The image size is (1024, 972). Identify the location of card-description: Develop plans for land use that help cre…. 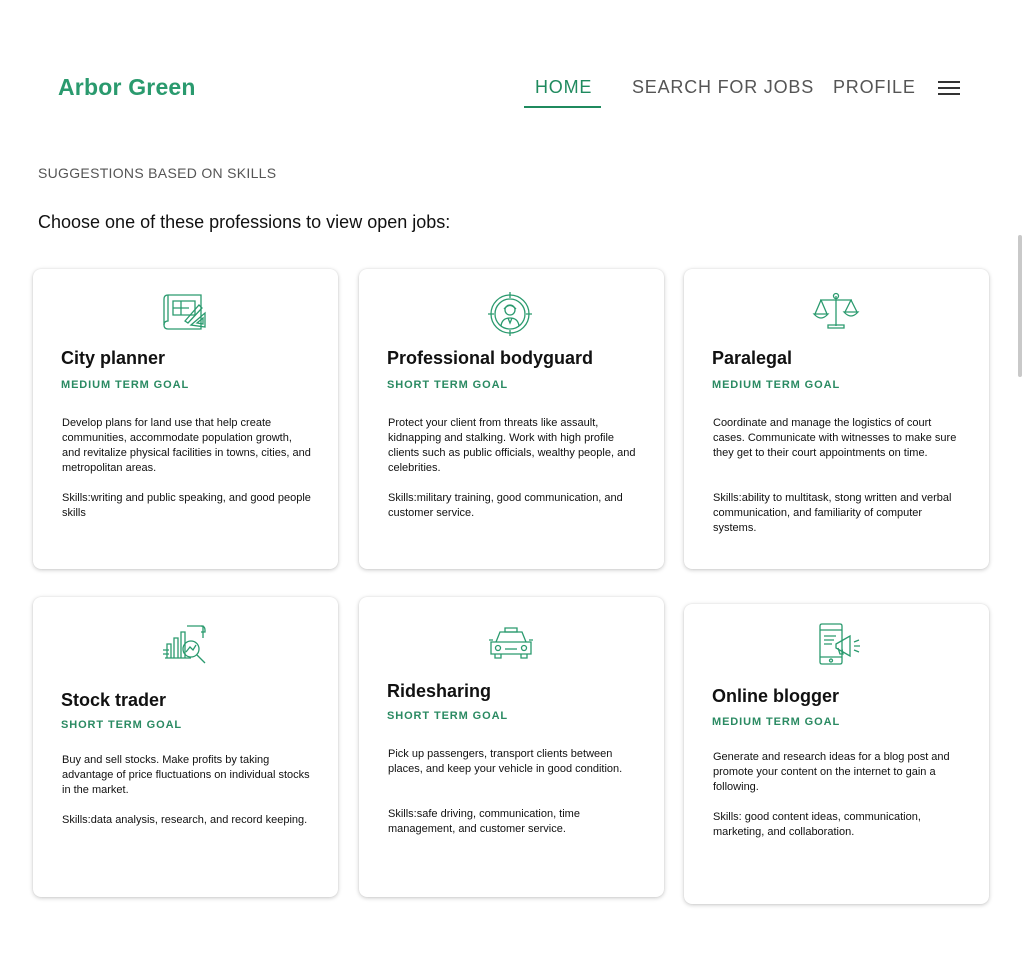
(186, 445).